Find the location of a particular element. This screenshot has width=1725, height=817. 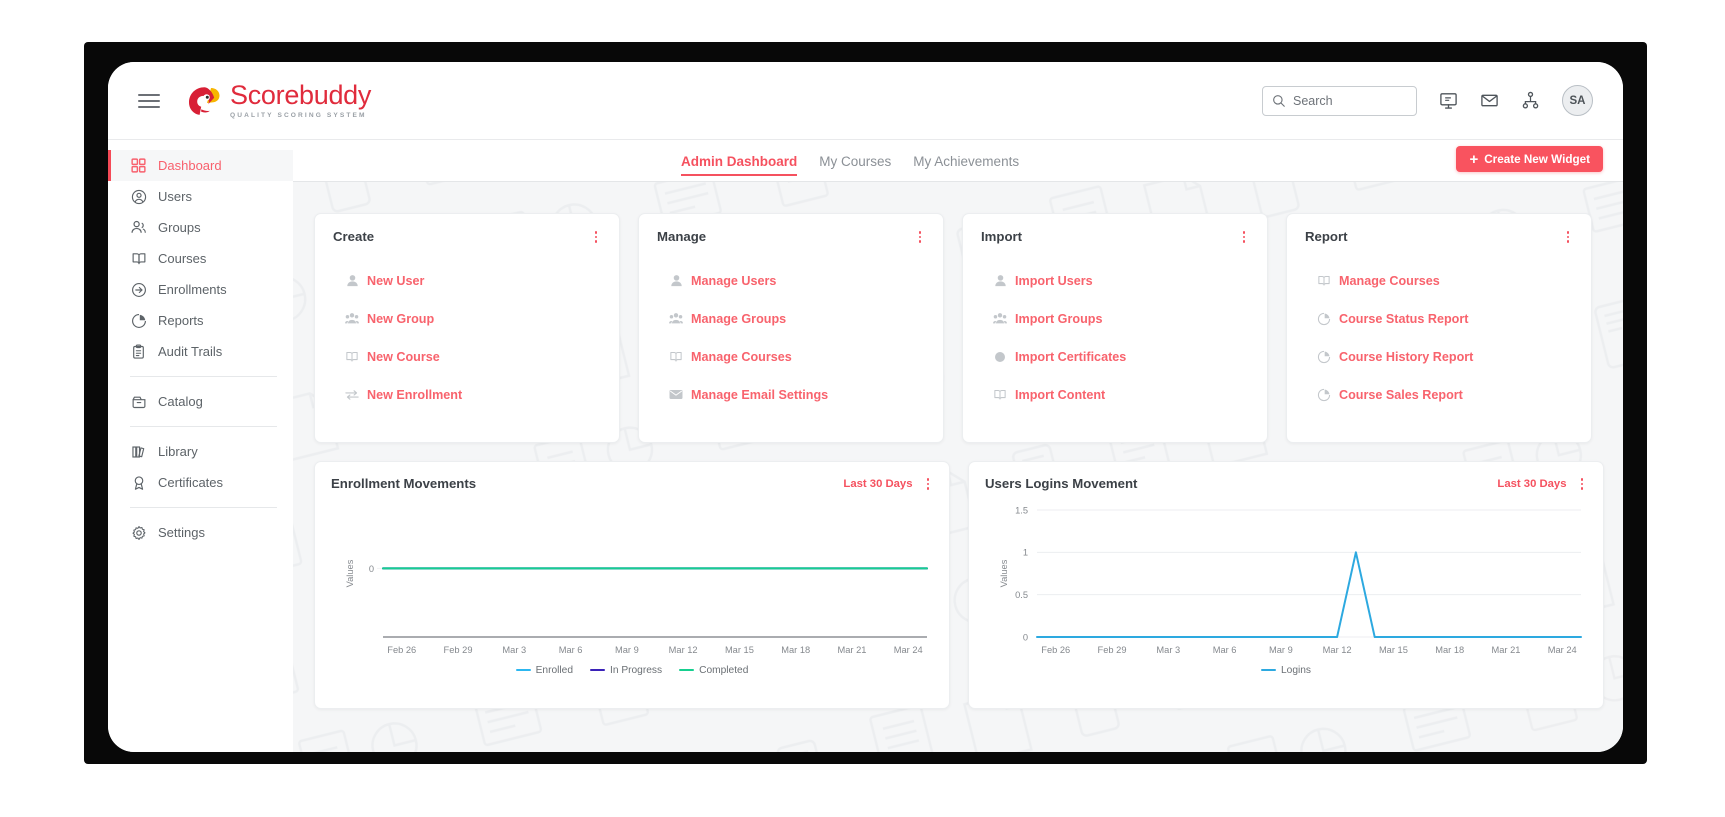

legend-item-enrolled: Enrolled is located at coordinates (544, 670).